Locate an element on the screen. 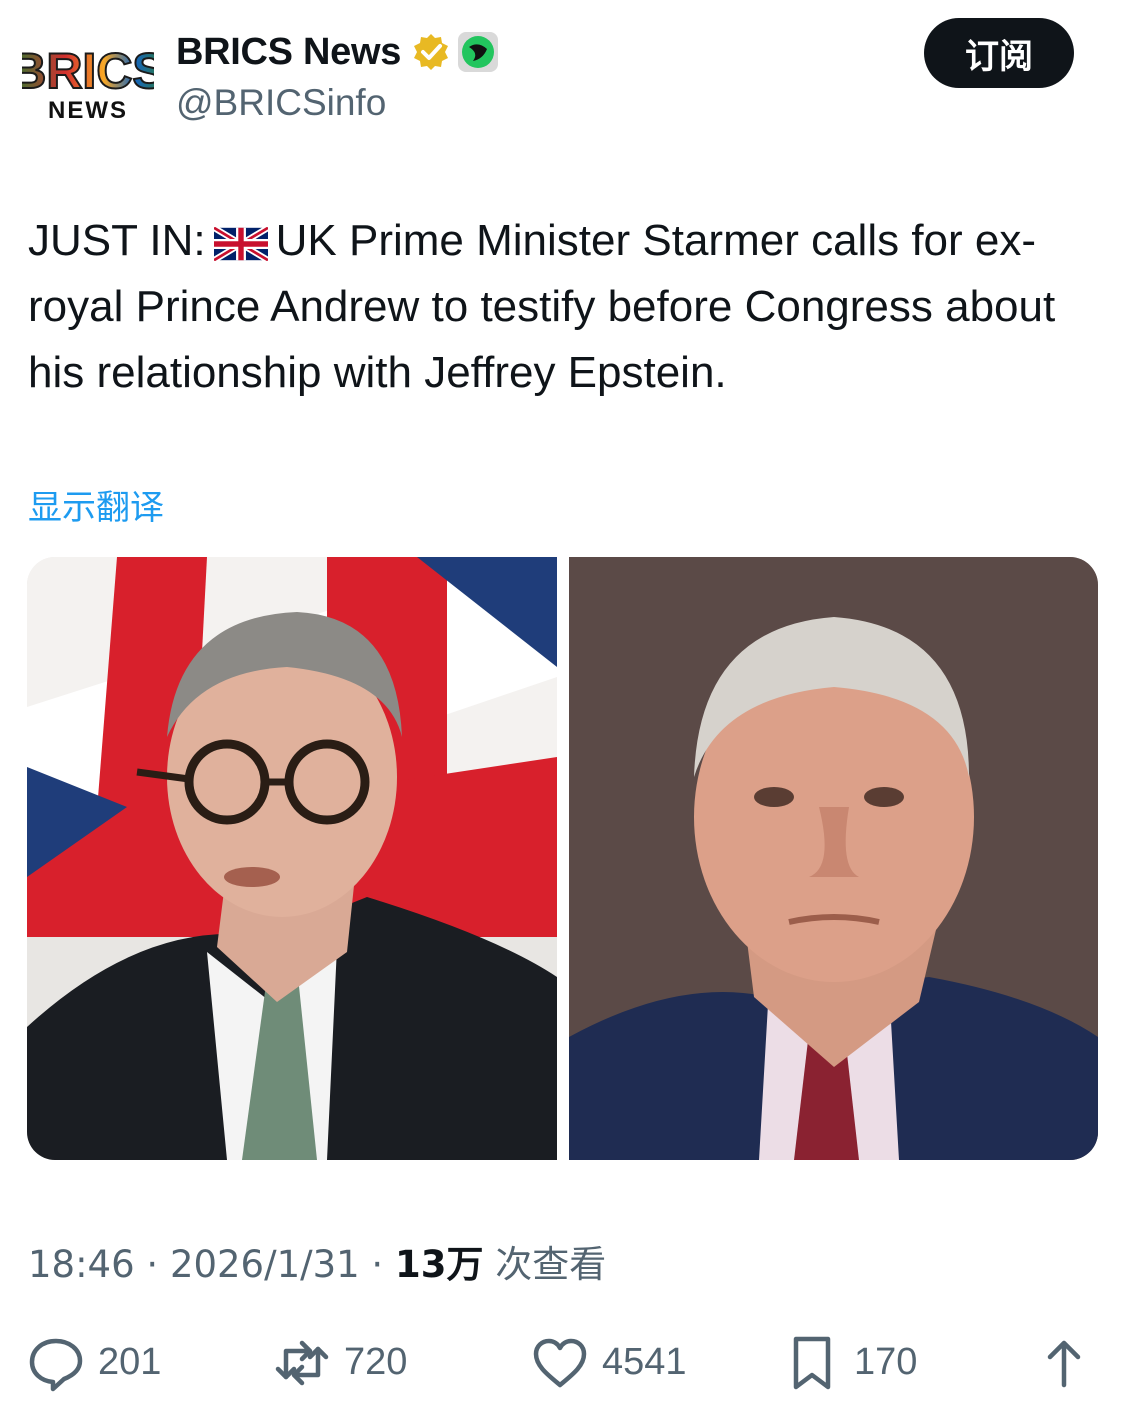  display-name: BRICS News is located at coordinates (288, 52).